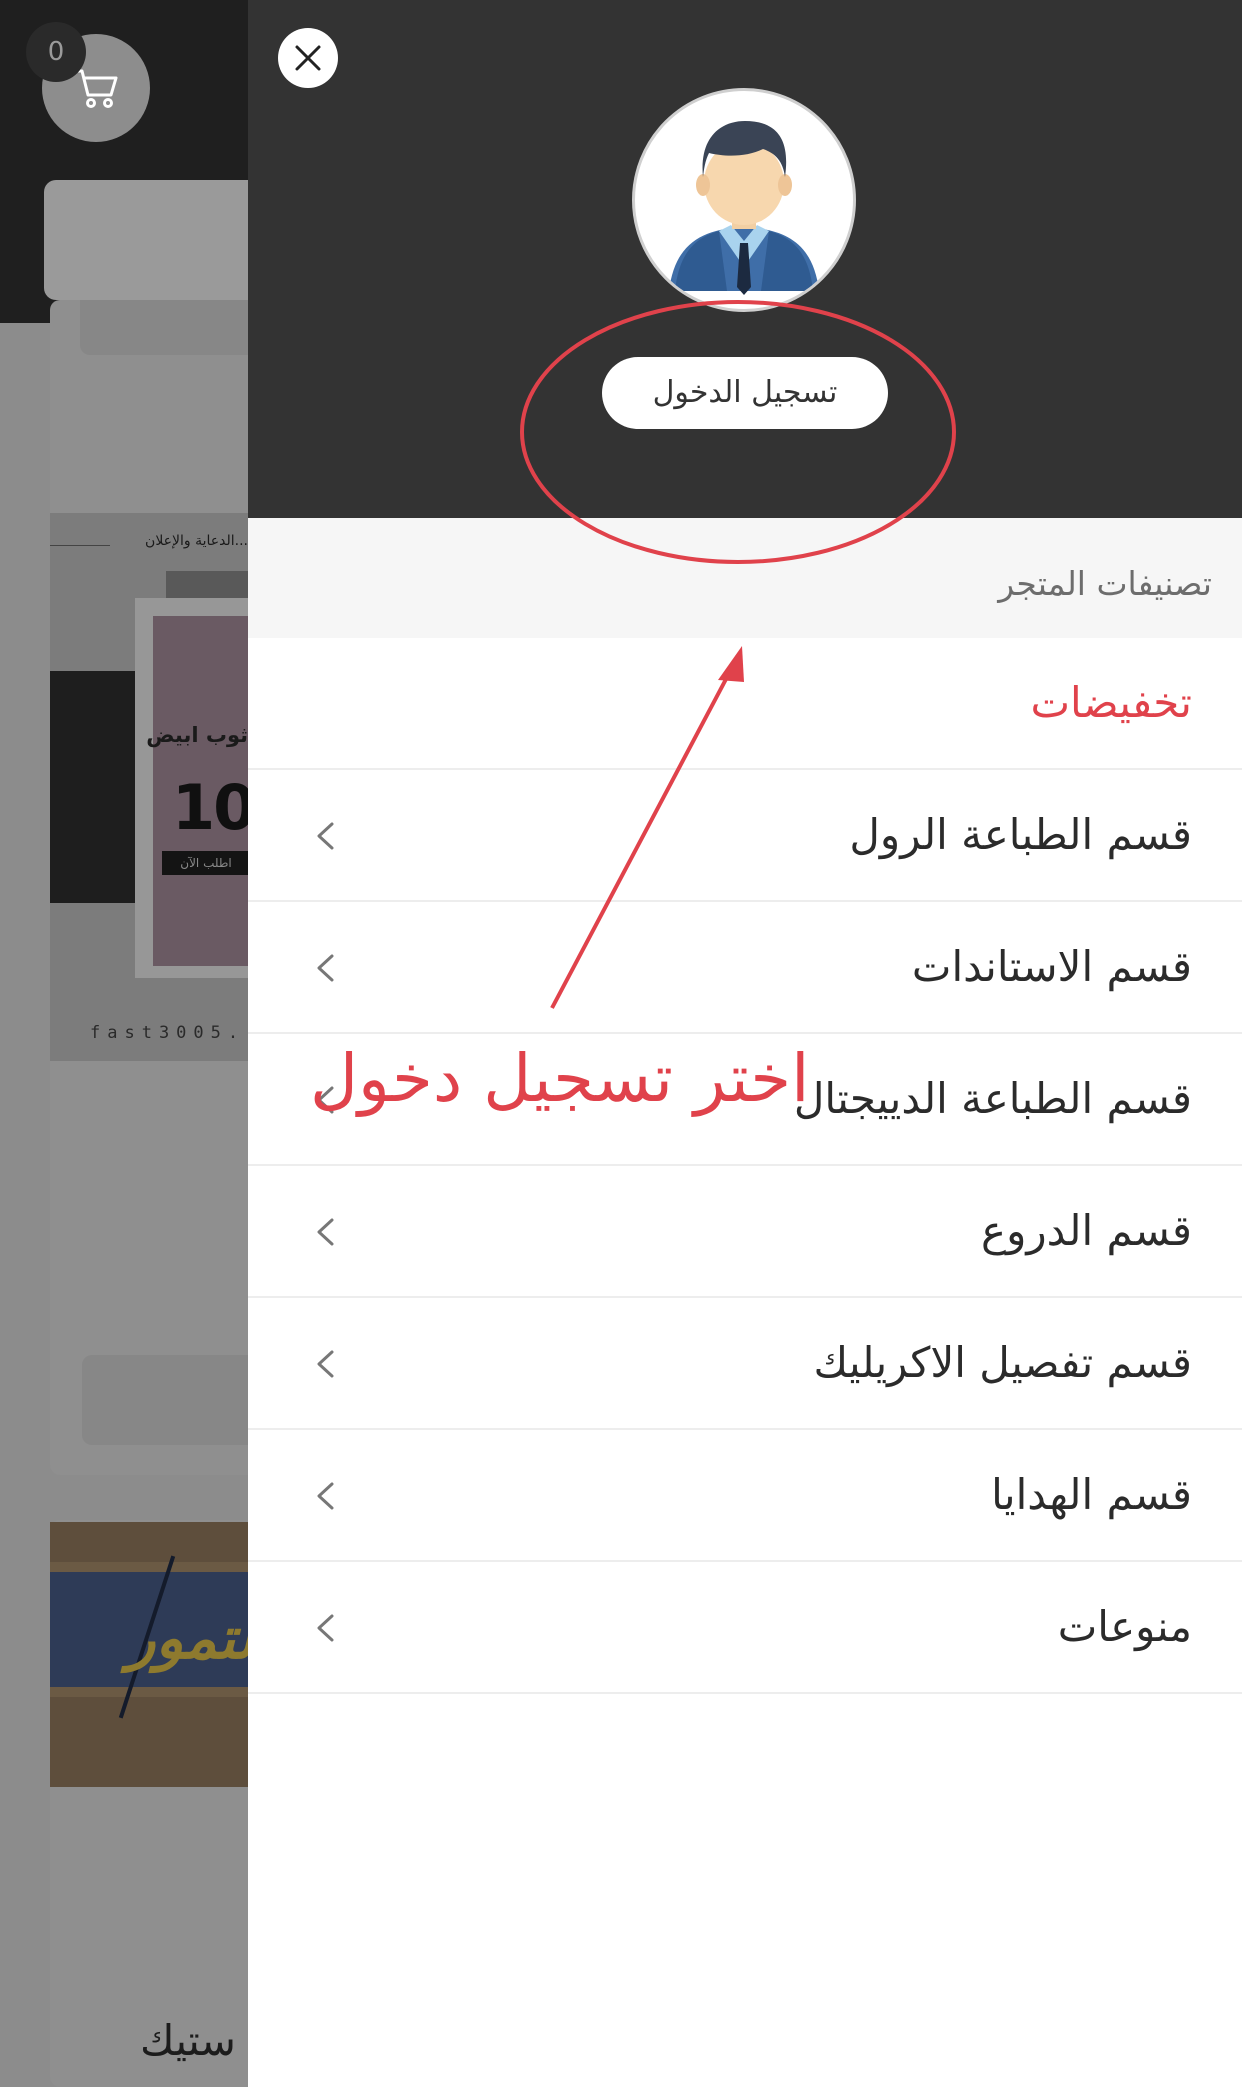 This screenshot has height=2087, width=1242. I want to click on menu-item-label: قسم الهدايا, so click(1091, 1494).